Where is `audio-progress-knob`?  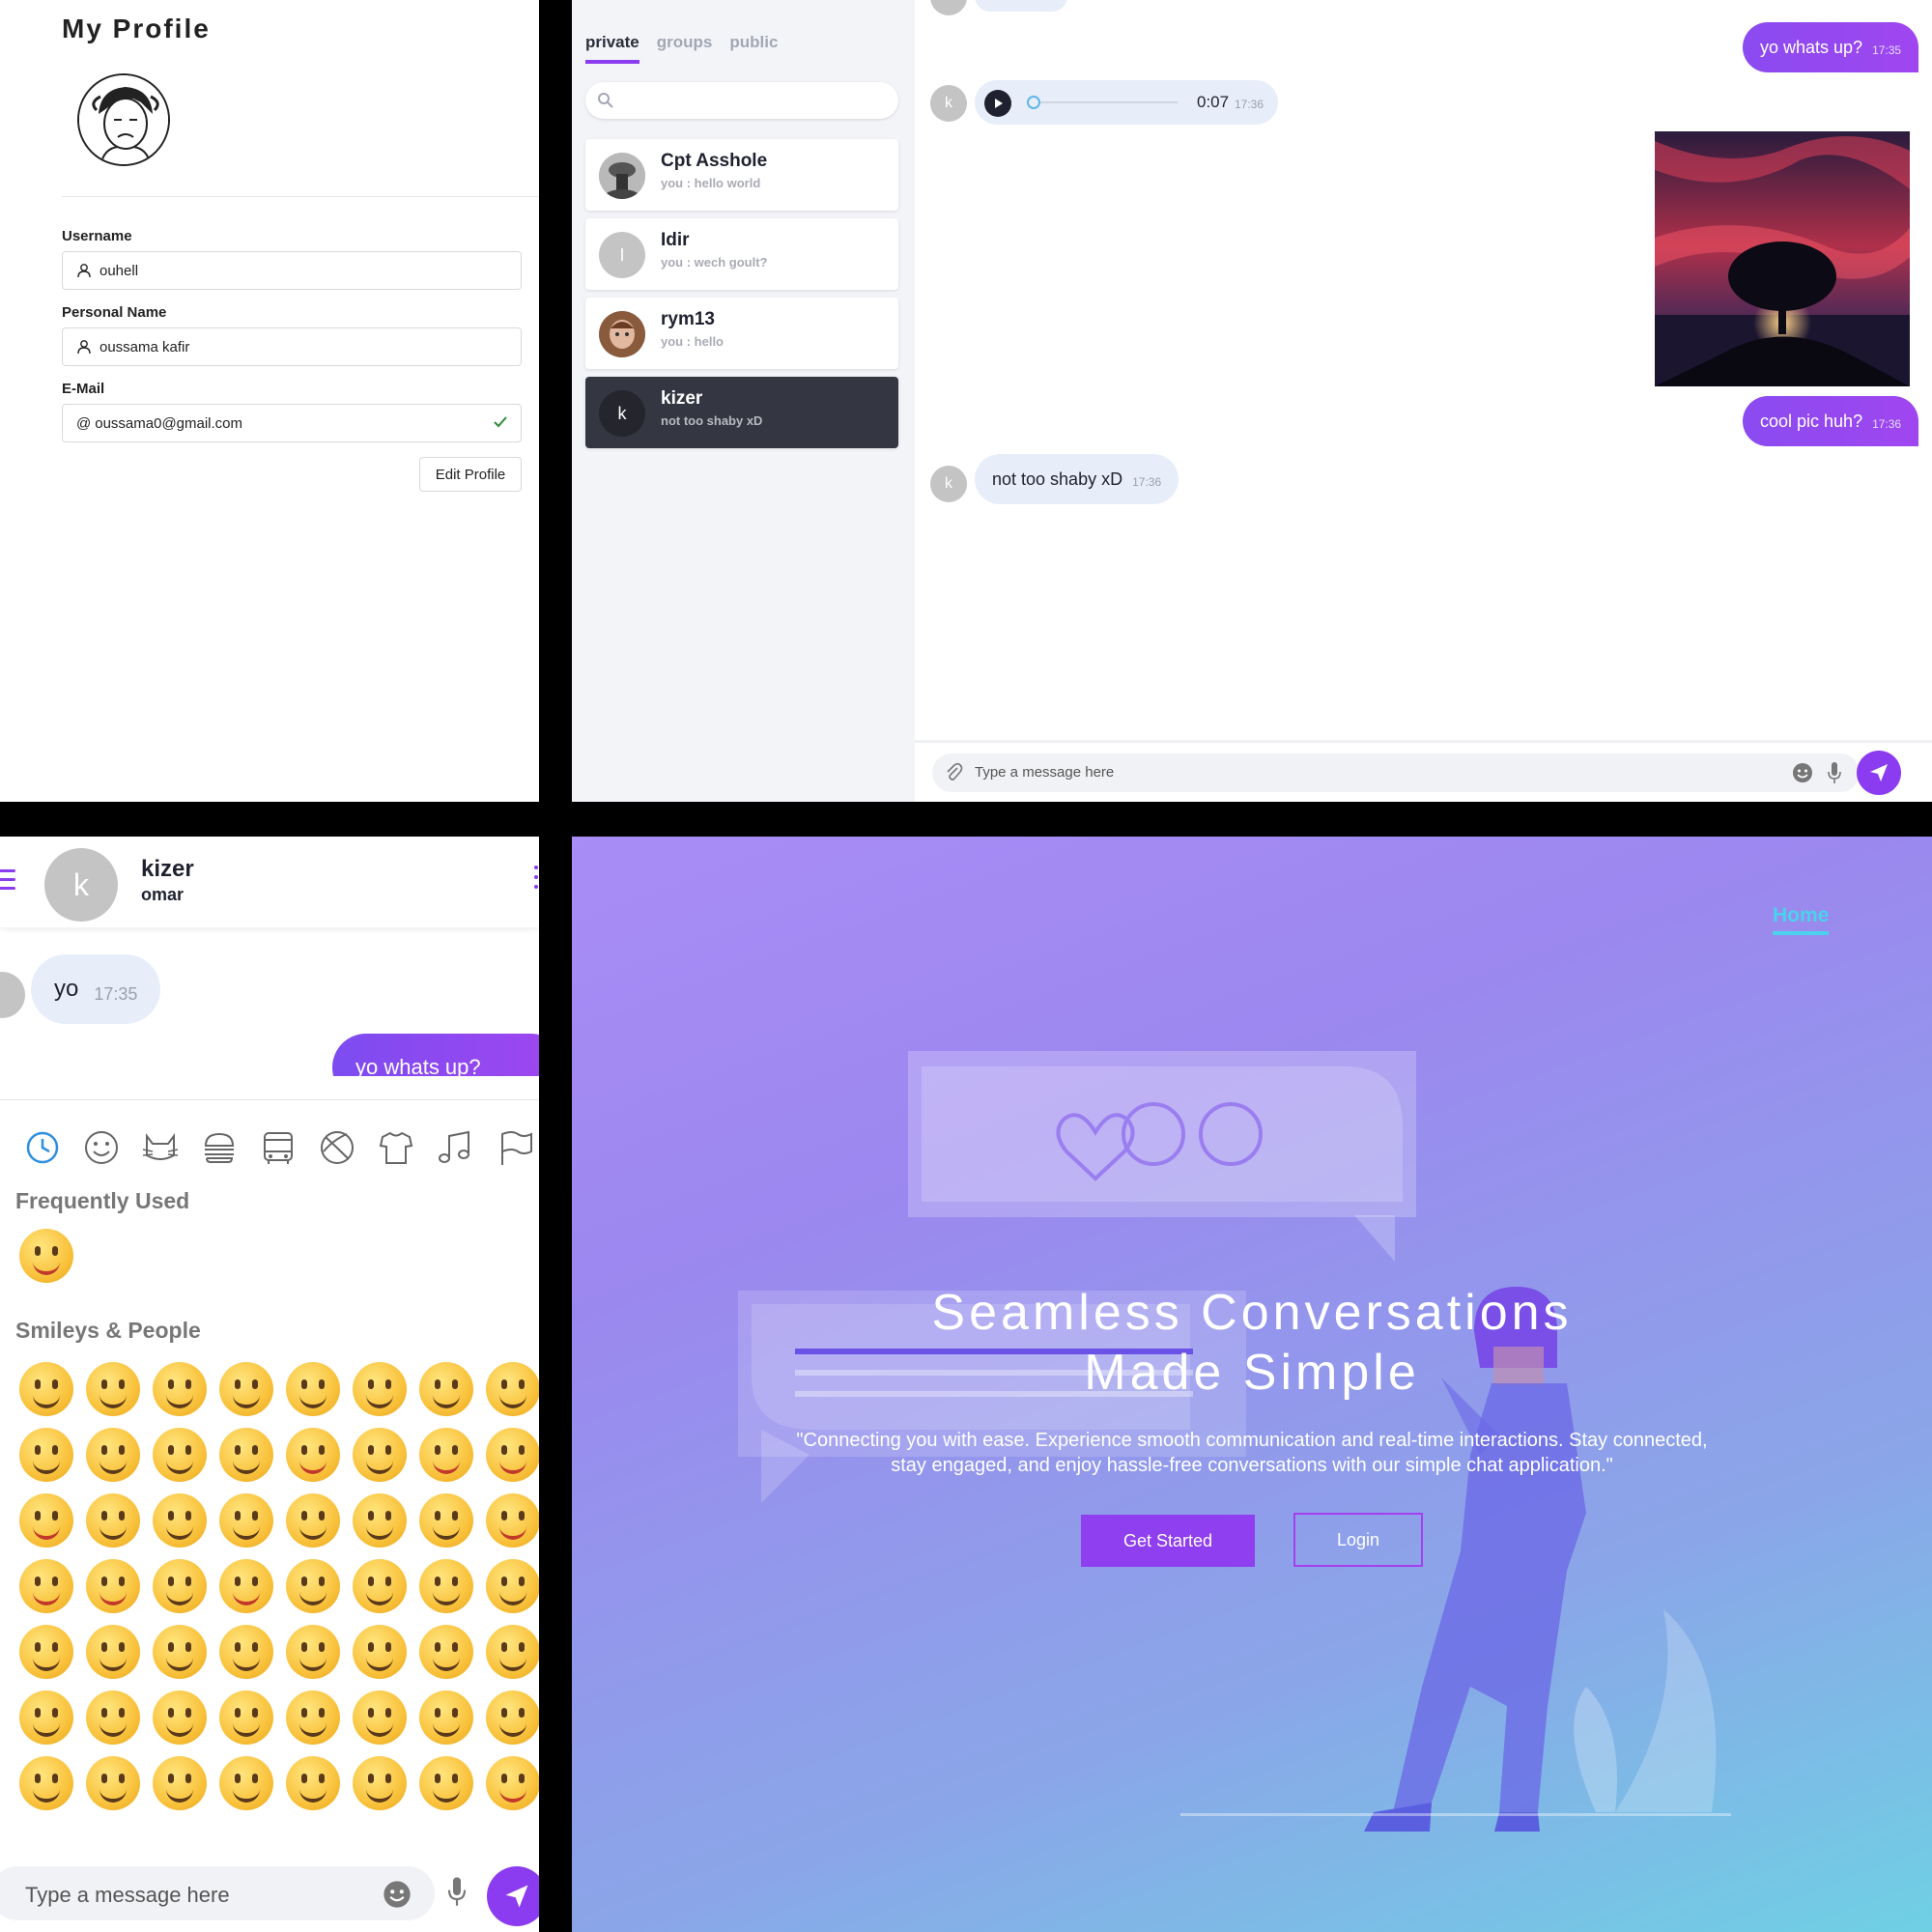
audio-progress-knob is located at coordinates (1033, 102).